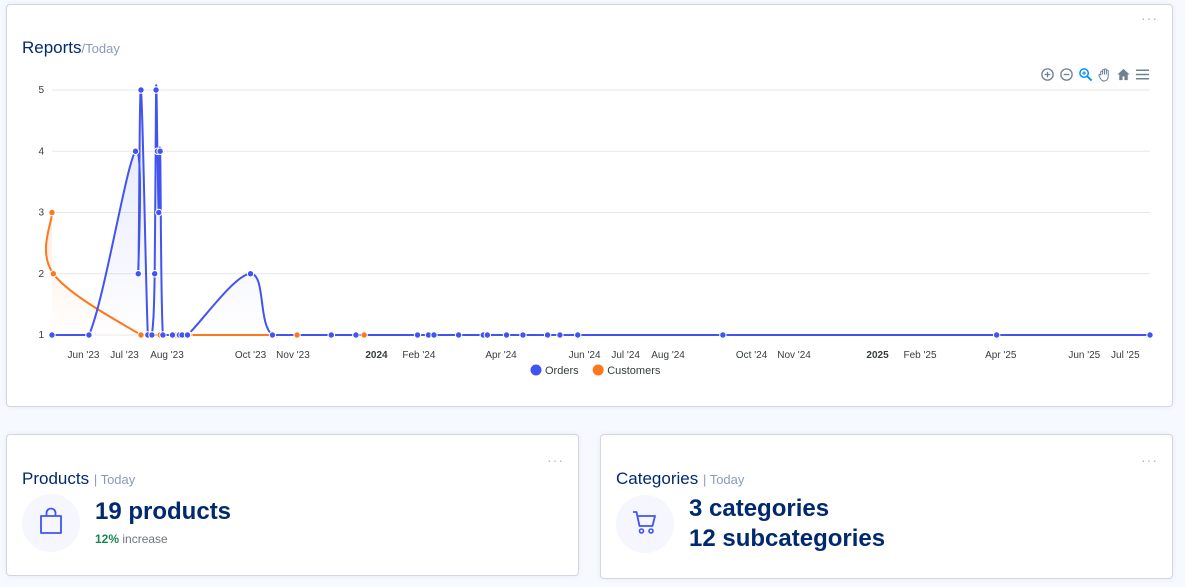  What do you see at coordinates (56, 478) in the screenshot?
I see `products-title-text: Products` at bounding box center [56, 478].